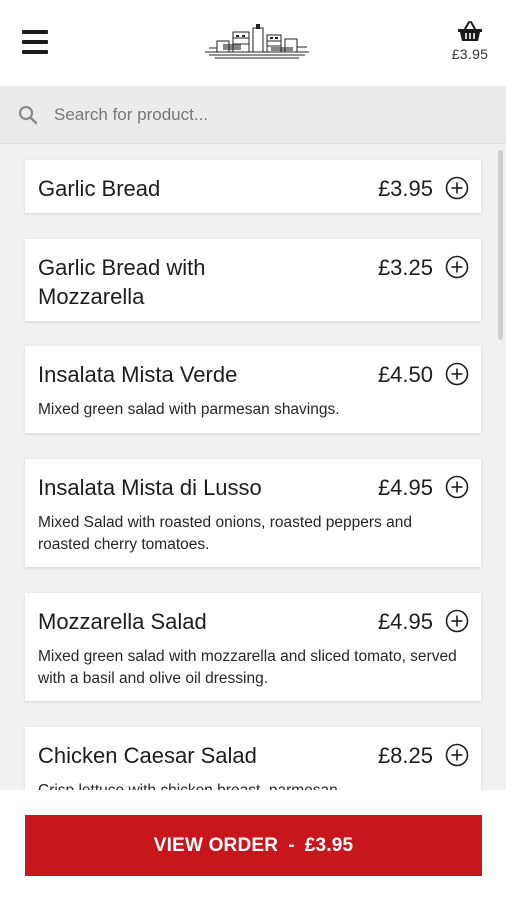  What do you see at coordinates (99, 188) in the screenshot?
I see `product-name: Garlic Bread` at bounding box center [99, 188].